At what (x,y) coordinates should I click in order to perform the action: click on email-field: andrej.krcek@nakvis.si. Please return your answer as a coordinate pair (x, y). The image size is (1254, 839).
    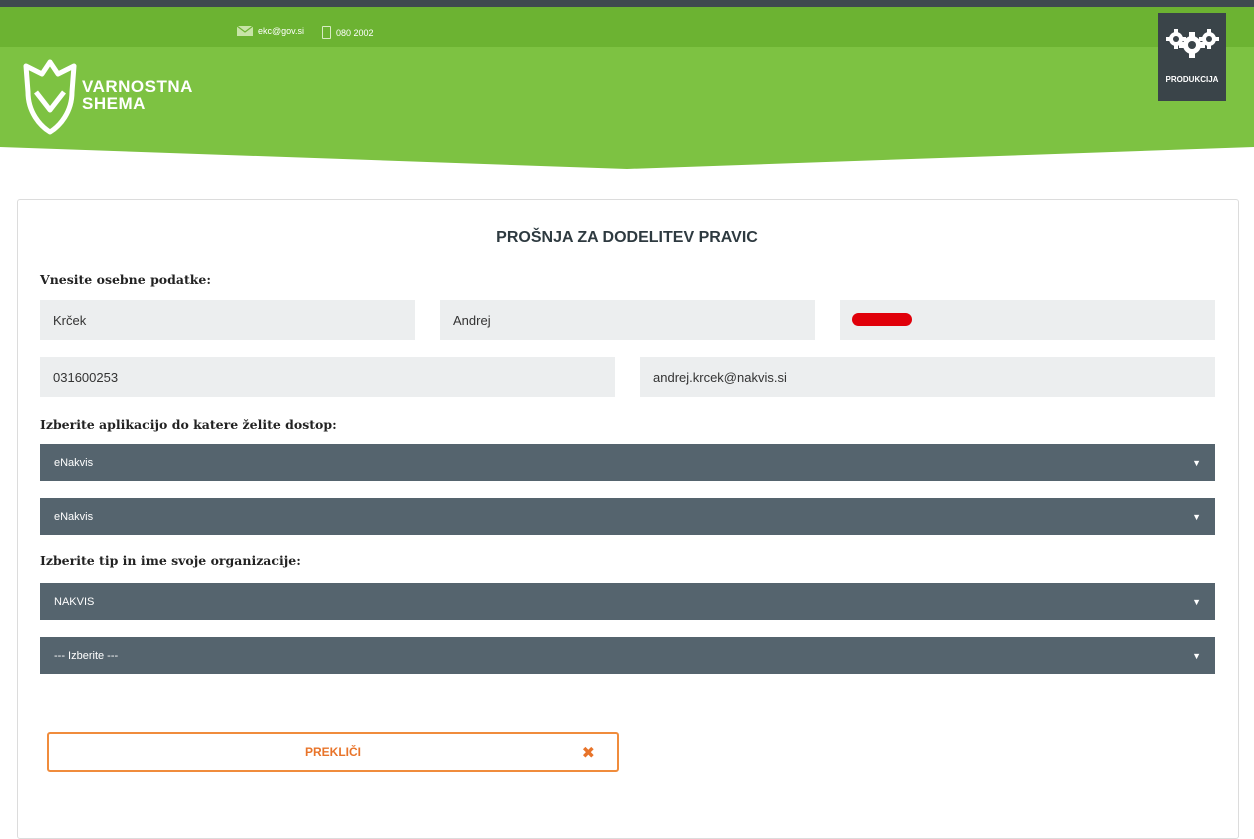
    Looking at the image, I should click on (927, 377).